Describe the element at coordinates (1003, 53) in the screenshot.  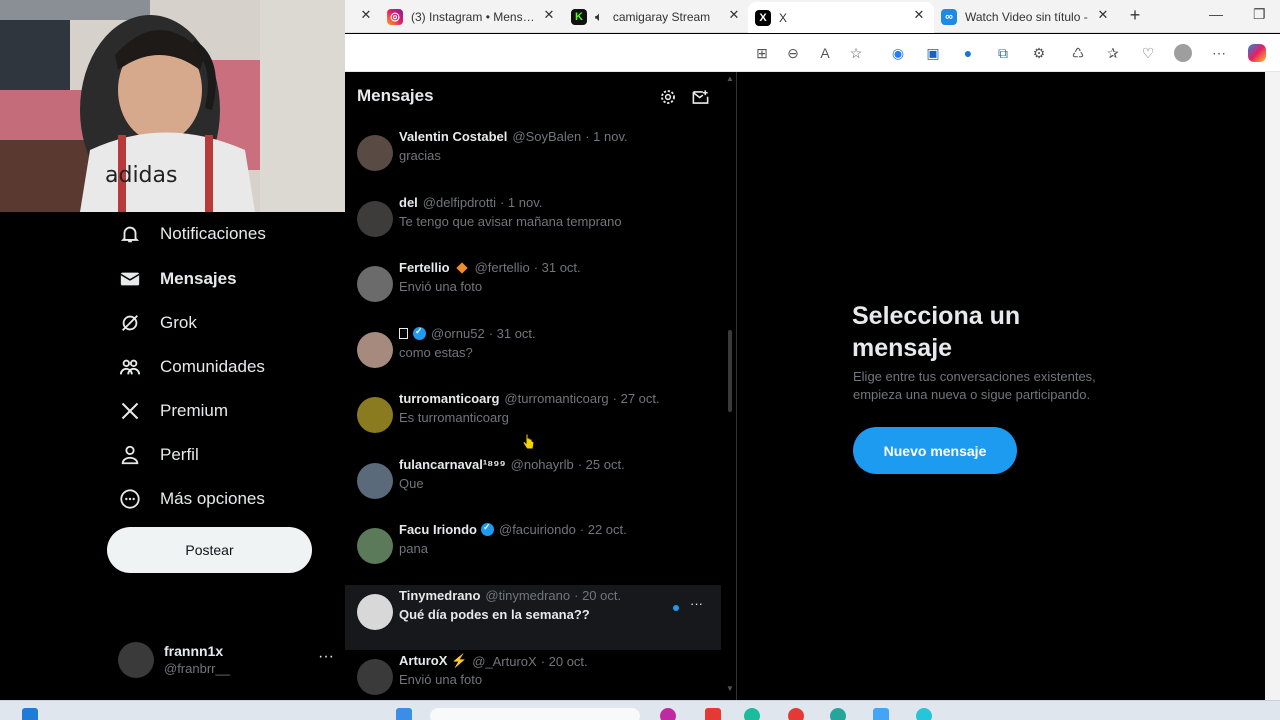
I see `screenshot-icon: ⧉` at that location.